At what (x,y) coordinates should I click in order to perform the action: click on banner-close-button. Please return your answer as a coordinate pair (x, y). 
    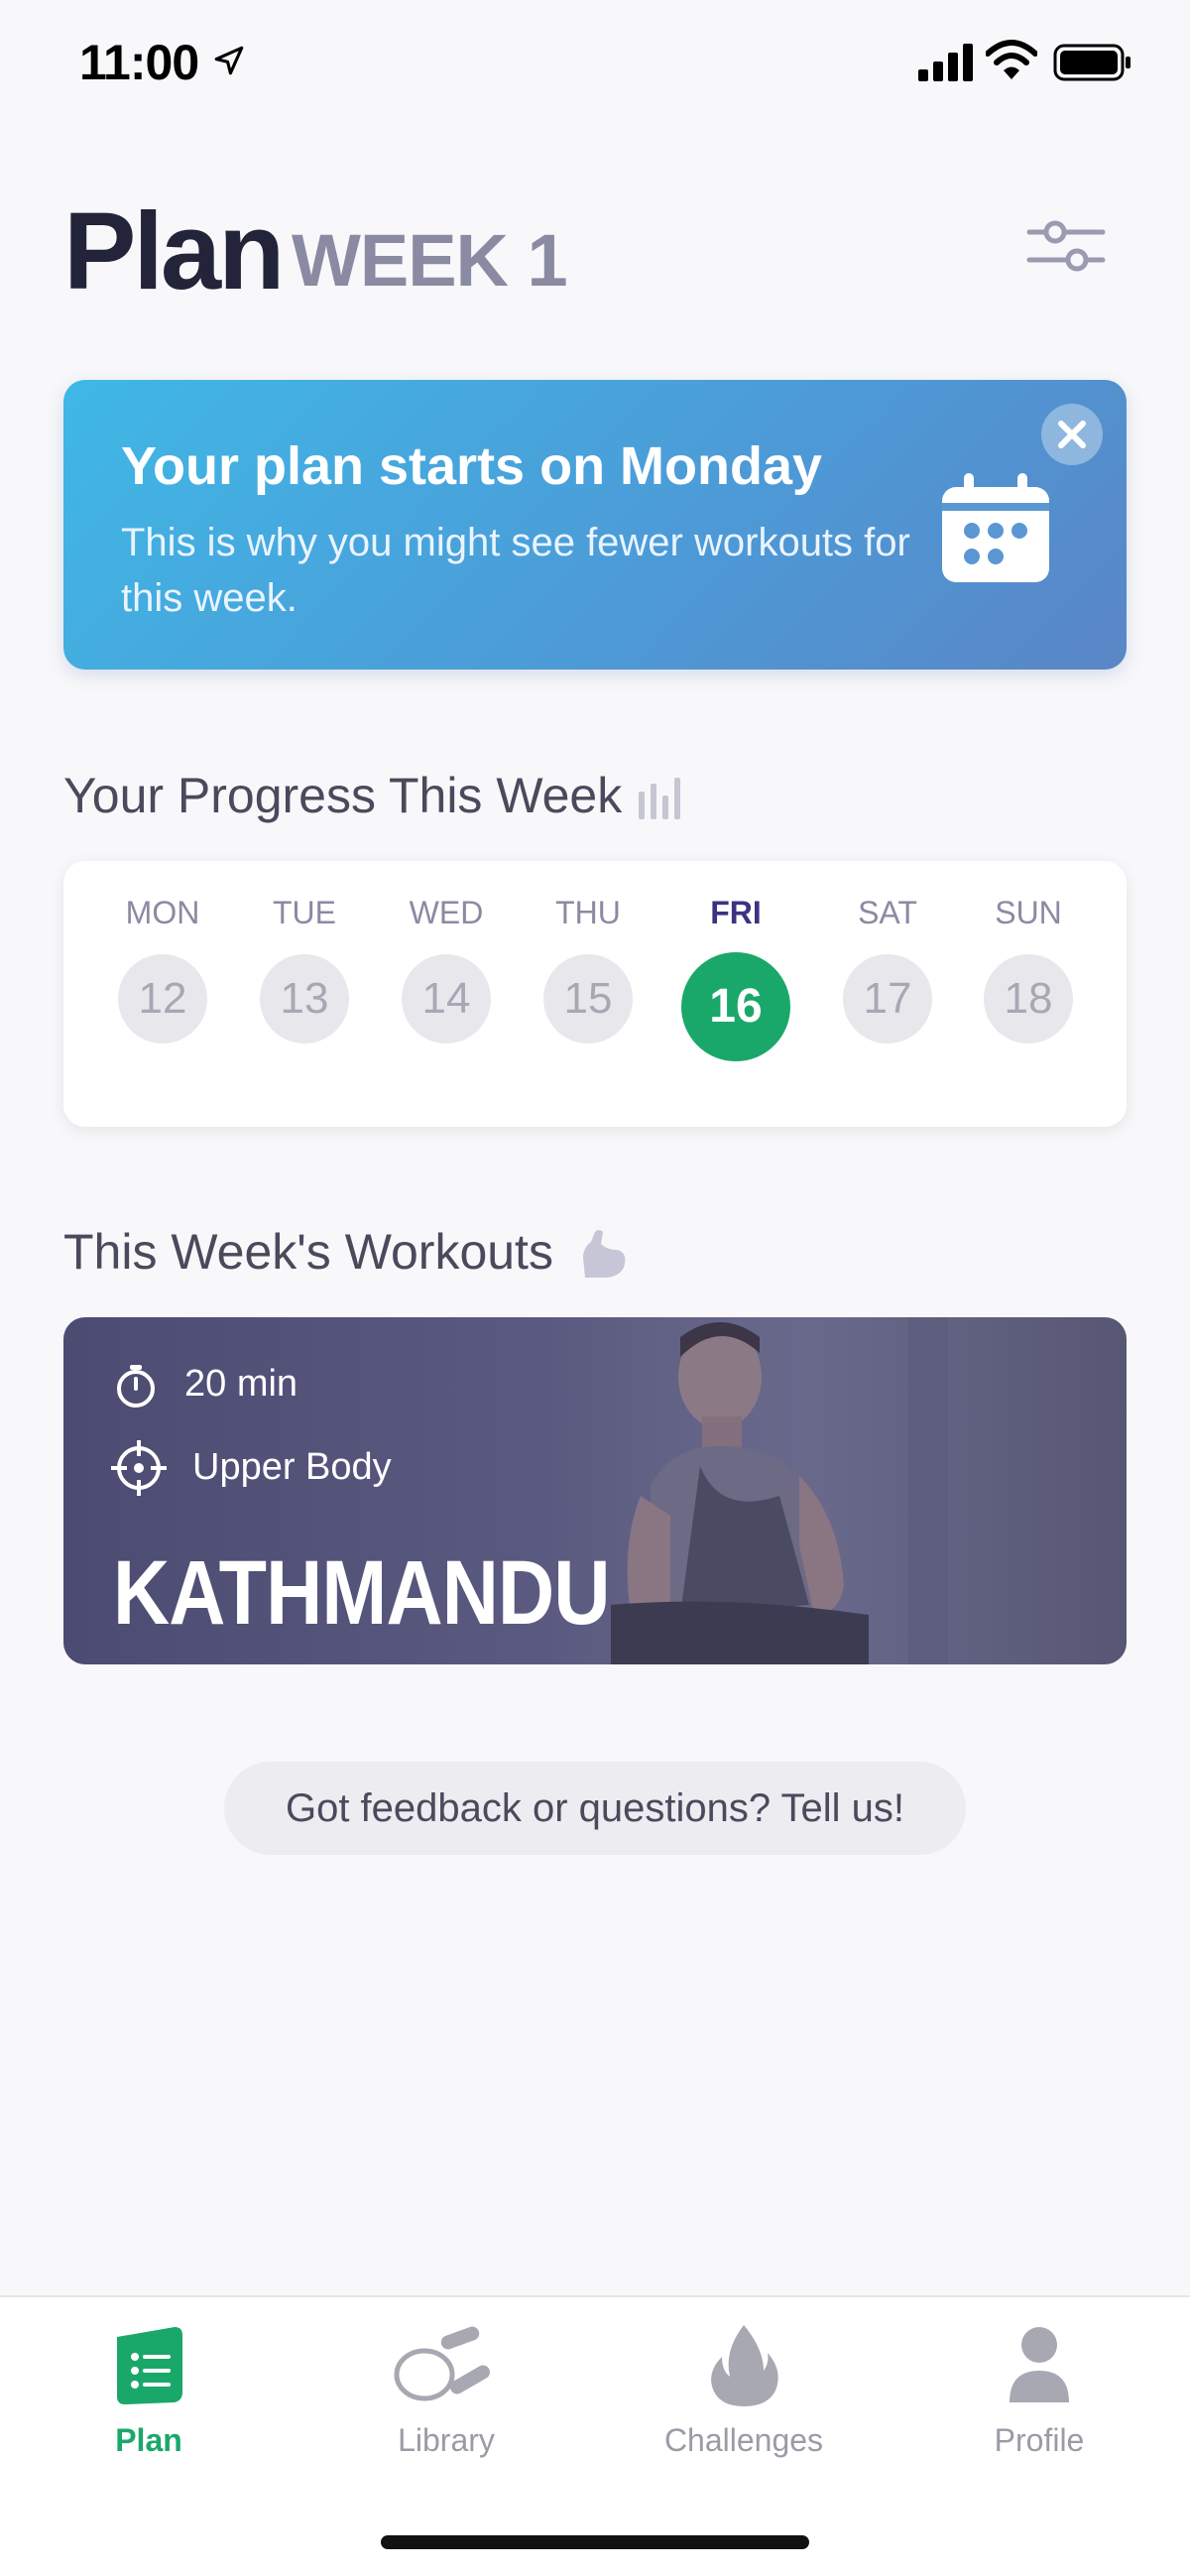
    Looking at the image, I should click on (1072, 434).